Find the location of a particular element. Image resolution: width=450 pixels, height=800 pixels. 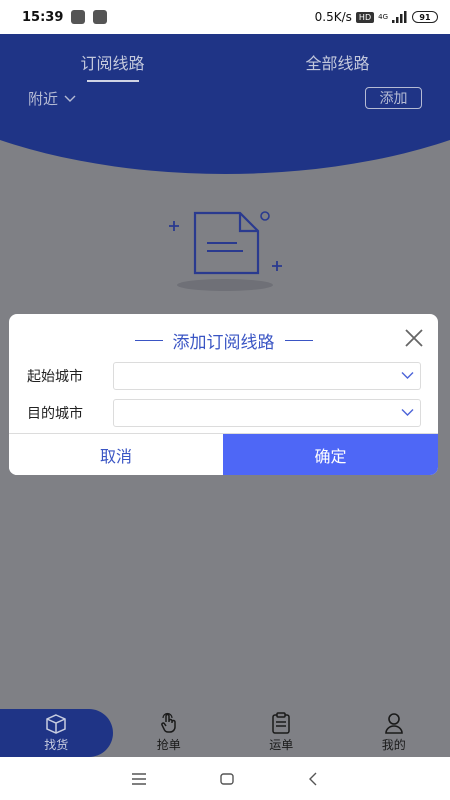

confirm-button: 确定 is located at coordinates (330, 454).